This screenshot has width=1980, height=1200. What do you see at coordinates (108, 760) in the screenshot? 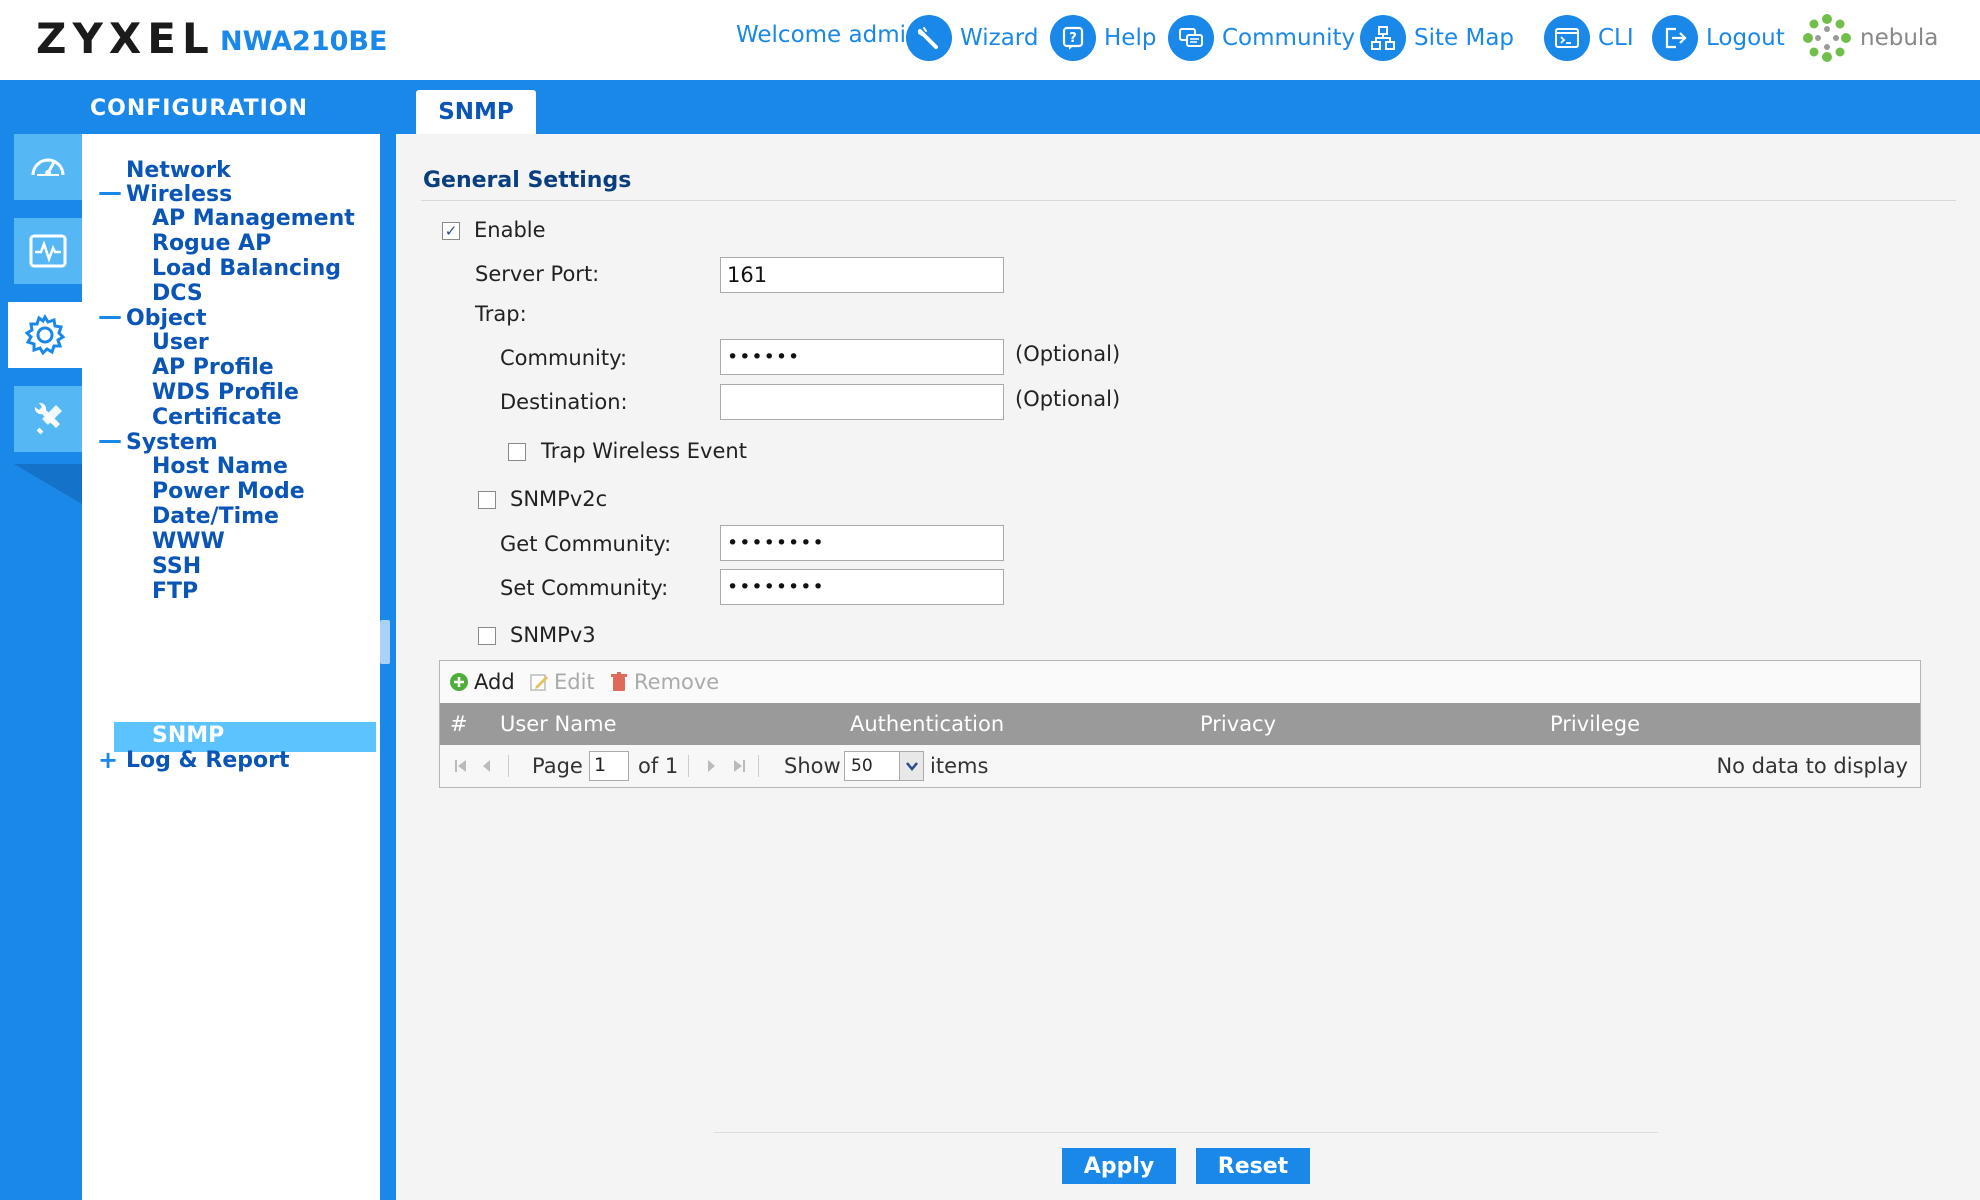
I see `expand-log-report-toggle: +` at bounding box center [108, 760].